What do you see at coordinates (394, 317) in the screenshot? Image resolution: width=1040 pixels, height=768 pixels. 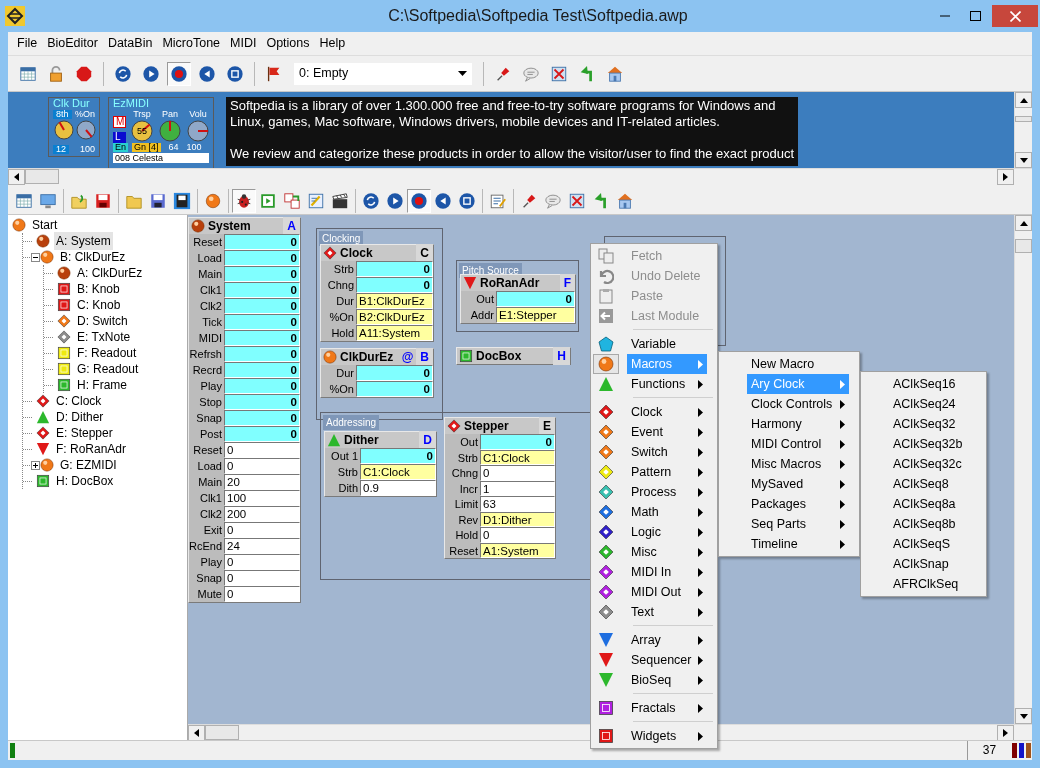 I see `link-field: B2:ClkDurEz` at bounding box center [394, 317].